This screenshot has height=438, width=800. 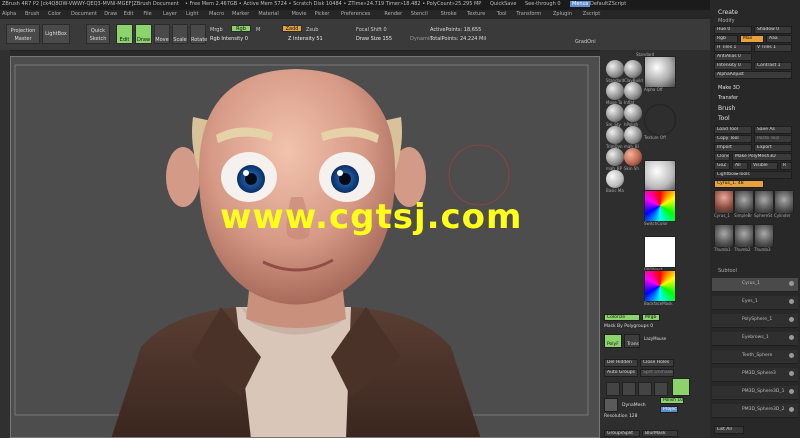 I want to click on mrgb-palette-toggle: Mrgb, so click(x=651, y=317).